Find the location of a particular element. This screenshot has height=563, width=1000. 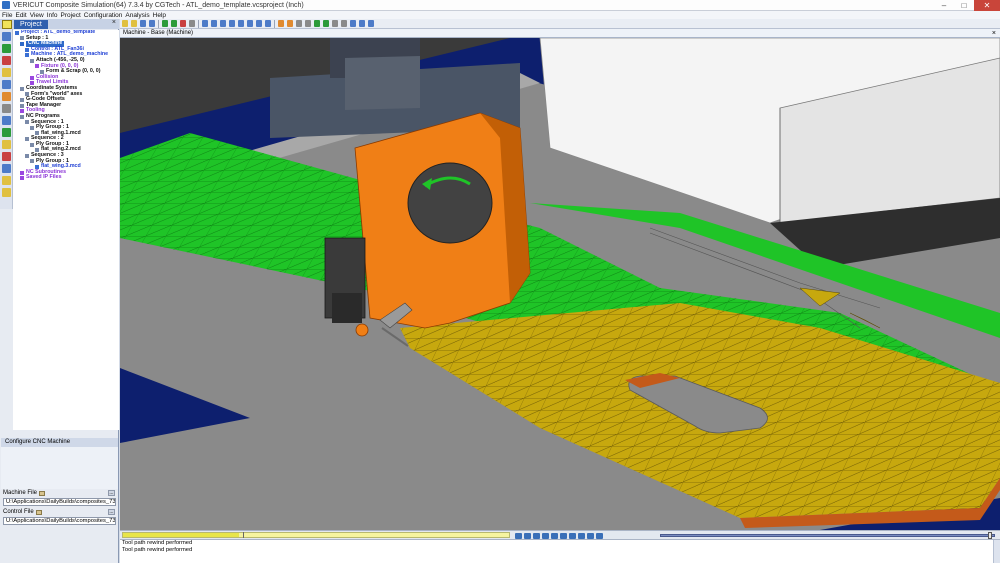

tab-project: Project is located at coordinates (31, 24).